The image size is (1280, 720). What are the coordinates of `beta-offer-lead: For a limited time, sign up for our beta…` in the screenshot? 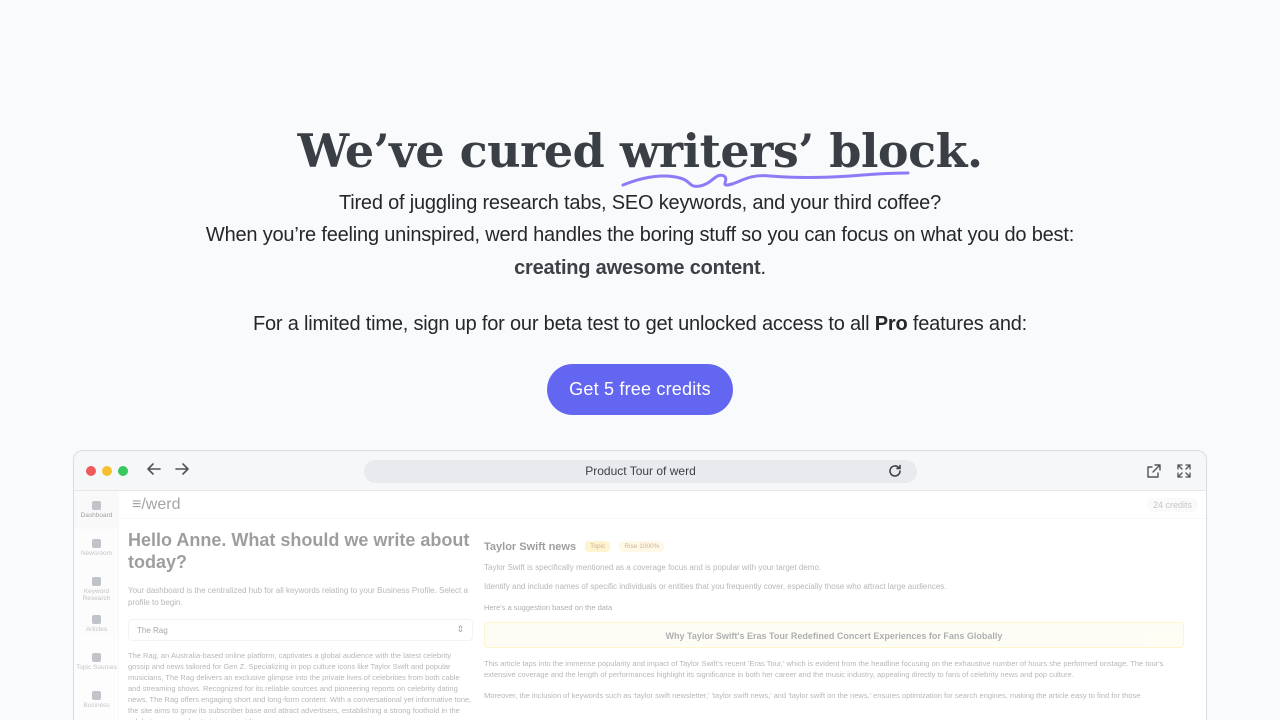 It's located at (563, 324).